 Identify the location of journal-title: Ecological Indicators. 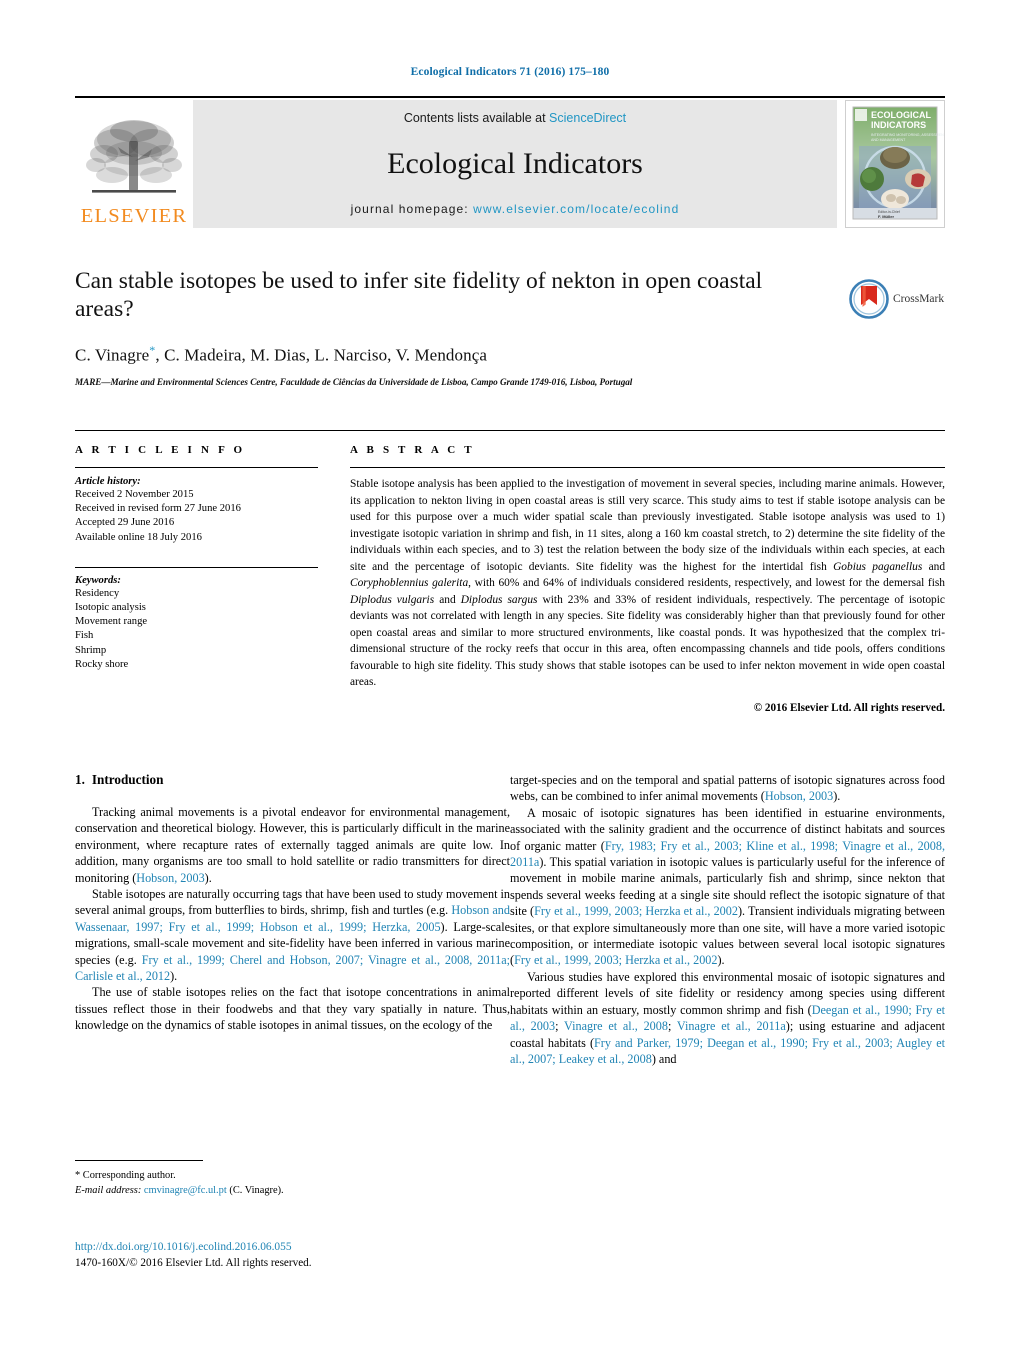
(515, 163).